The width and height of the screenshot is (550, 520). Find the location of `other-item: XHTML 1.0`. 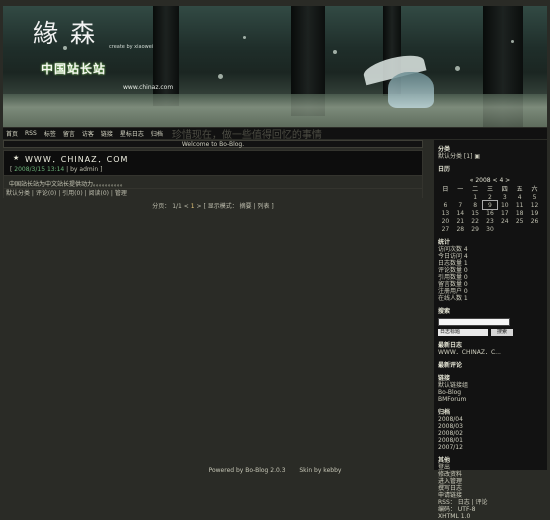

other-item: XHTML 1.0 is located at coordinates (490, 516).